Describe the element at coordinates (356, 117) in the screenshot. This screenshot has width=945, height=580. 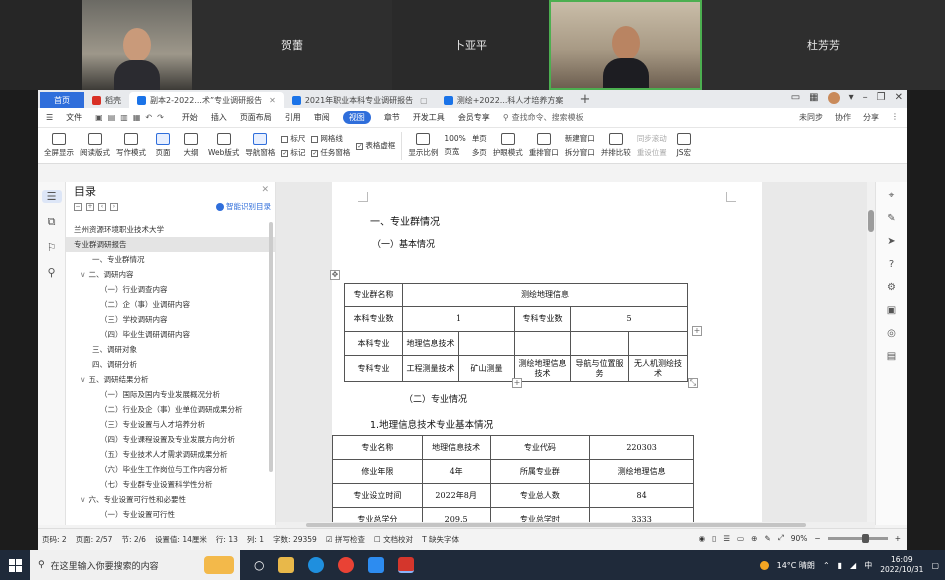
I see `menu-view: 视图` at that location.